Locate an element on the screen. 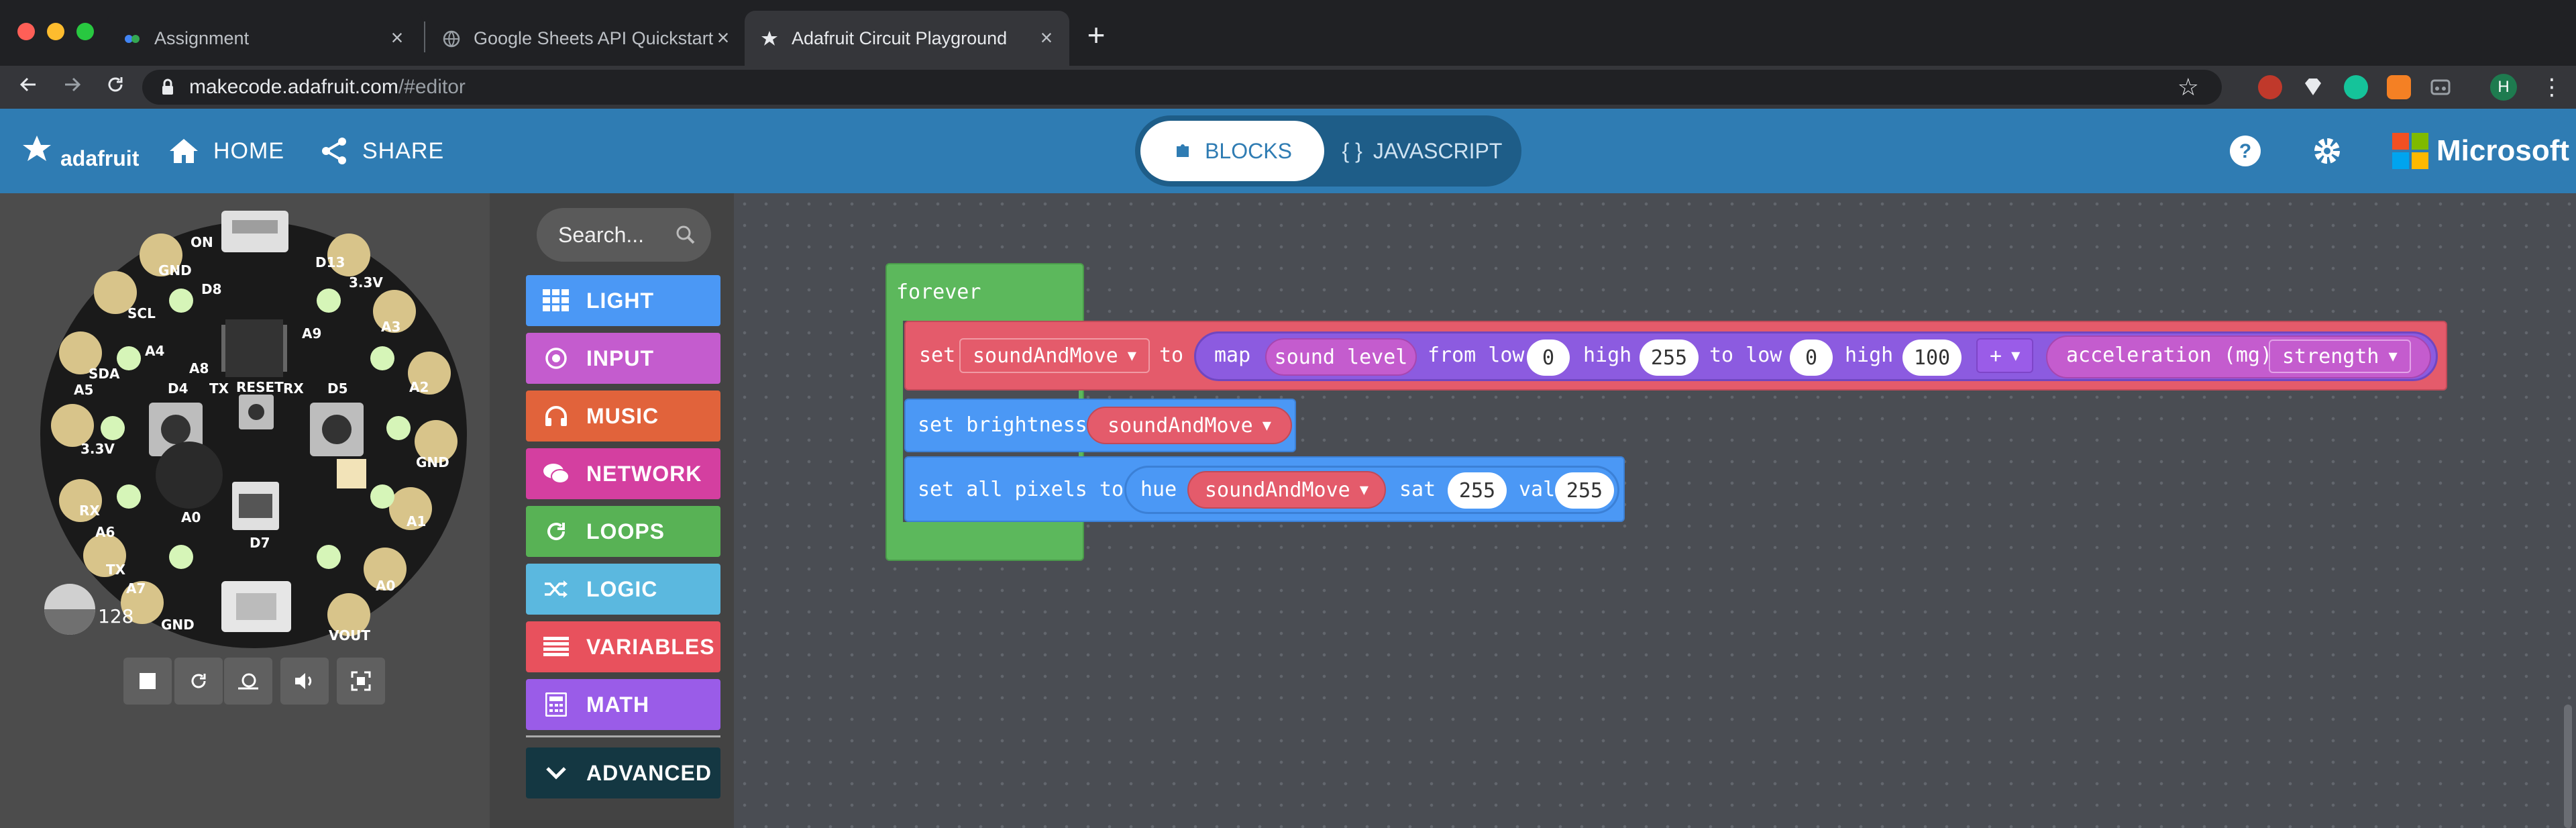 This screenshot has width=2576, height=828. blocks-tab: BLOCKS is located at coordinates (1232, 151).